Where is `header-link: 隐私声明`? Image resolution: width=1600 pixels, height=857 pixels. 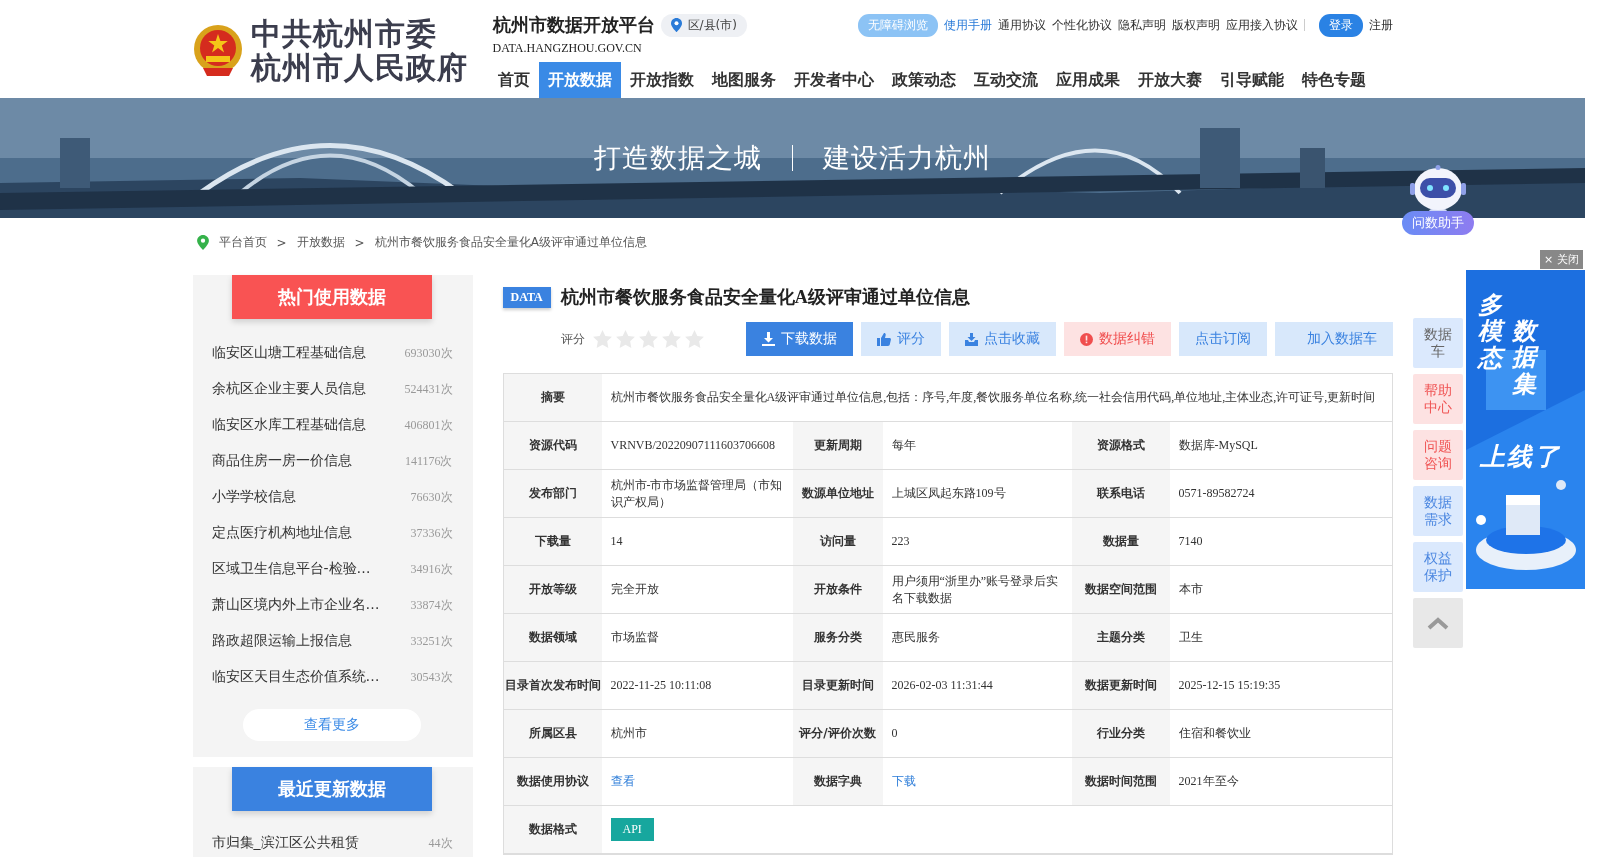
header-link: 隐私声明 is located at coordinates (1141, 25).